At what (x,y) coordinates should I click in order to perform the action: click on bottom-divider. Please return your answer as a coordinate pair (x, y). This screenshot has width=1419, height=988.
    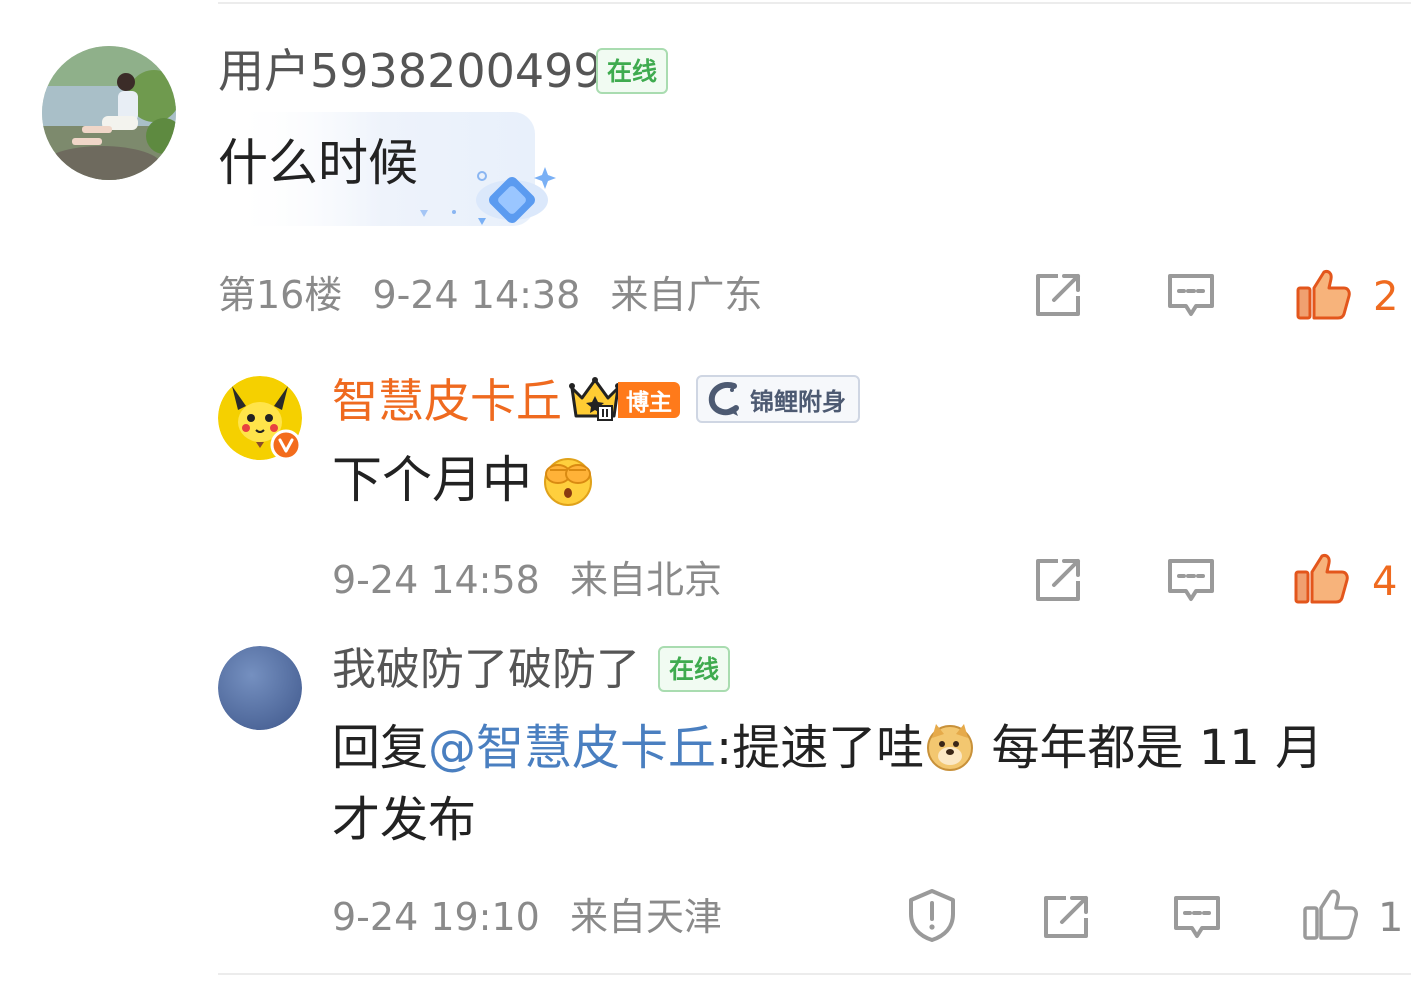
    Looking at the image, I should click on (814, 974).